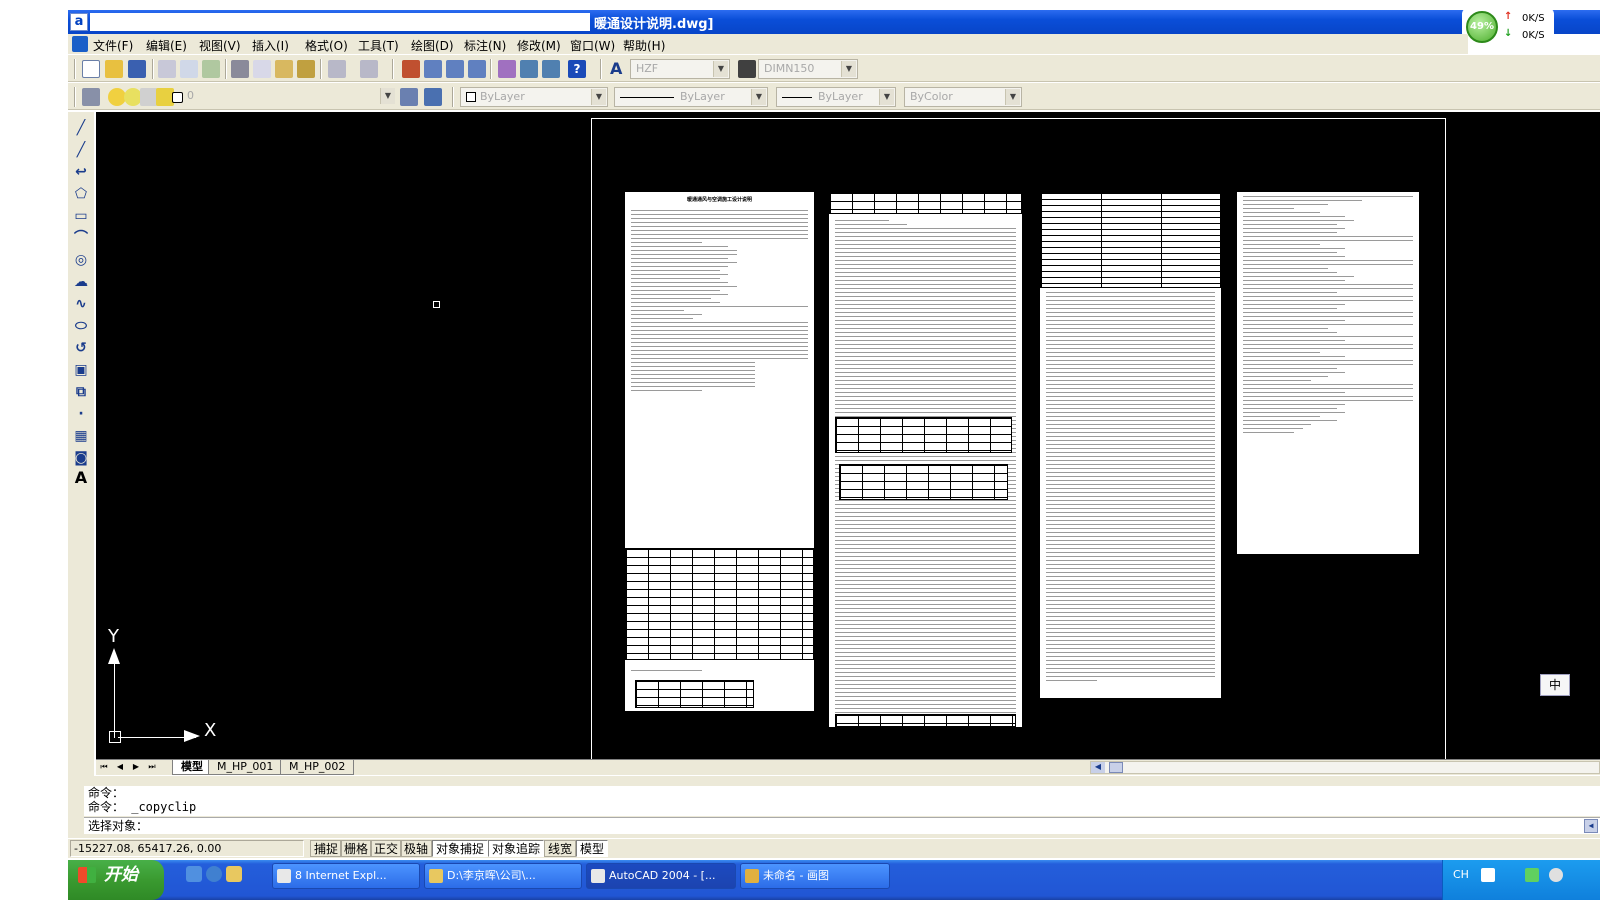 The image size is (1600, 900). I want to click on ime-indicator: 中, so click(1555, 685).